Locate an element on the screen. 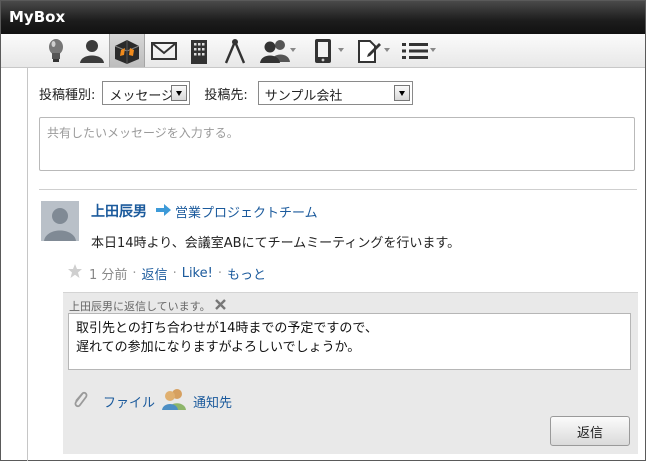 This screenshot has height=461, width=646. lightbulb-icon is located at coordinates (56, 50).